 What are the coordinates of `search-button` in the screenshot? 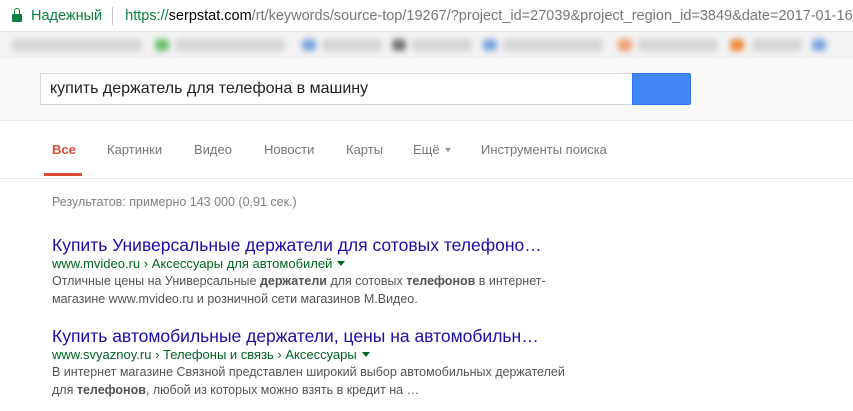 It's located at (661, 89).